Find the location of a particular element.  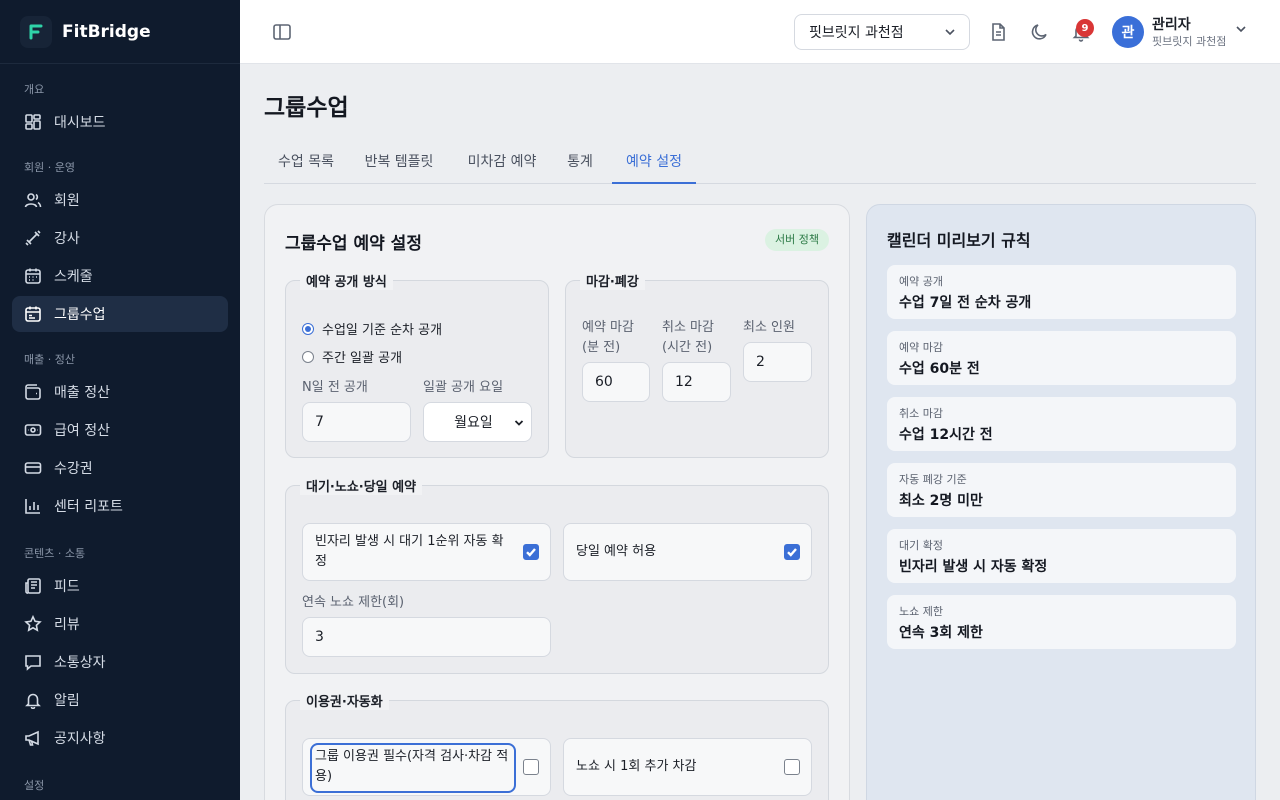

tab-stats: 통계 is located at coordinates (580, 162).